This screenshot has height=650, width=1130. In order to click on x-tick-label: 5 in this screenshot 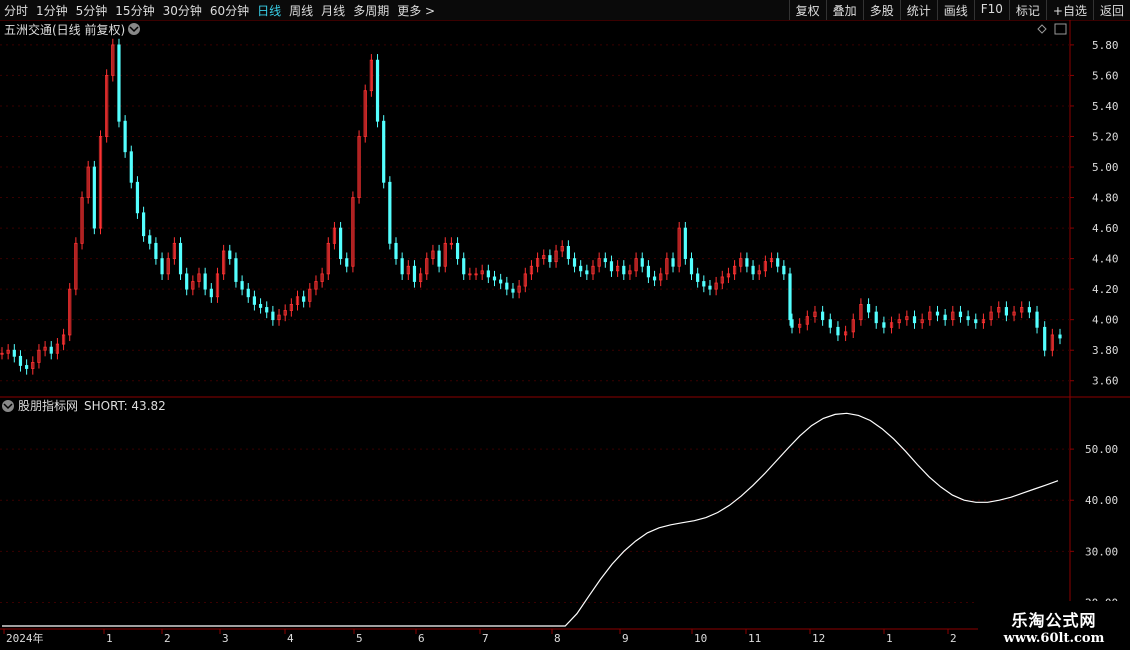, I will do `click(359, 638)`.